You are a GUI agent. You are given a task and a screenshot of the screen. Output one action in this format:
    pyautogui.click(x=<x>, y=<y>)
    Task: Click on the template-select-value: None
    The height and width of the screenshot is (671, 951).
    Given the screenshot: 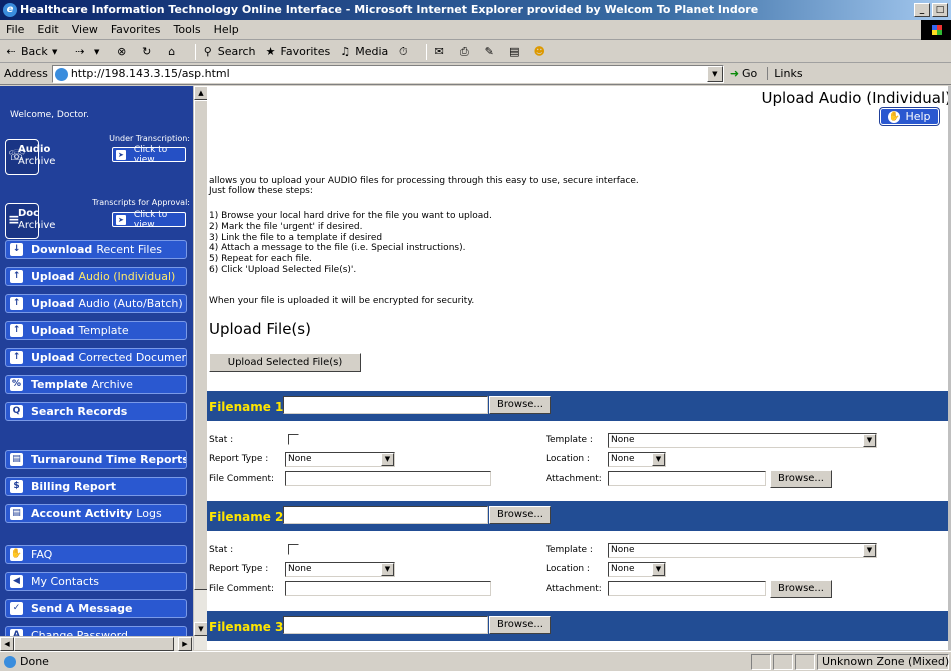 What is the action you would take?
    pyautogui.click(x=623, y=550)
    